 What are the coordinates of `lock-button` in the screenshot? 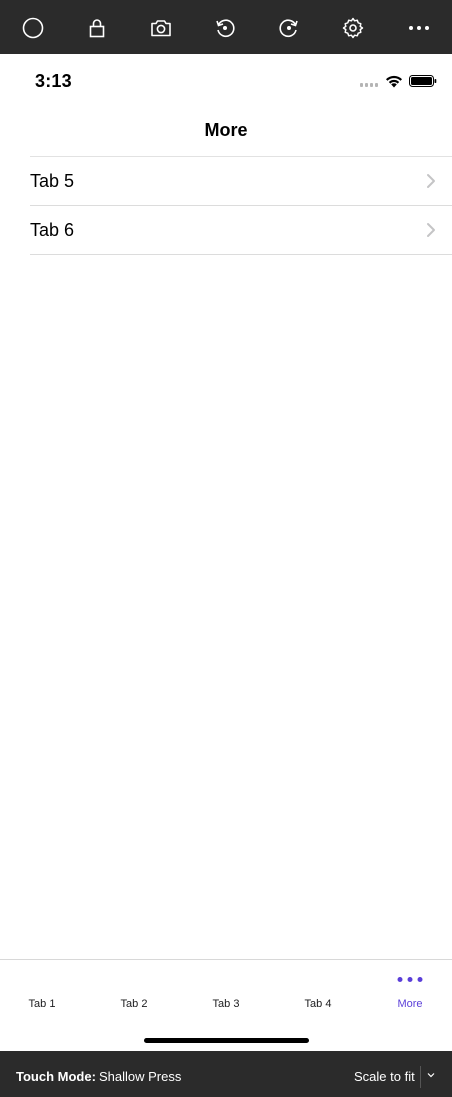 It's located at (97, 28).